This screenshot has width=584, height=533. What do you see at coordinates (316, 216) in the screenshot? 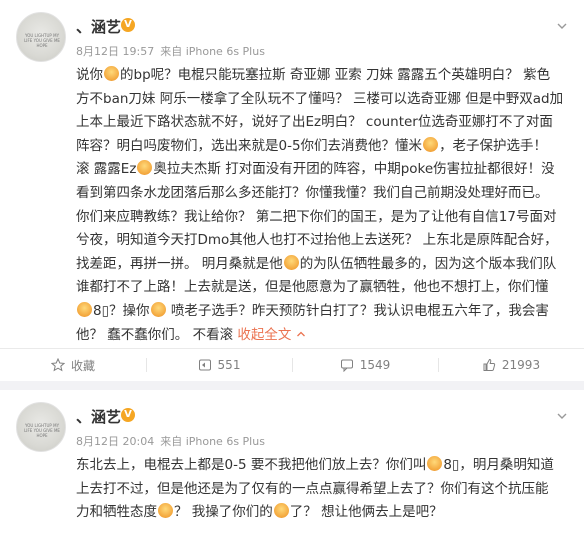
I see `content-text: 你们来应聘教练？我让给你？ 第二把下你们的国王，是为了让他有自信17号面对` at bounding box center [316, 216].